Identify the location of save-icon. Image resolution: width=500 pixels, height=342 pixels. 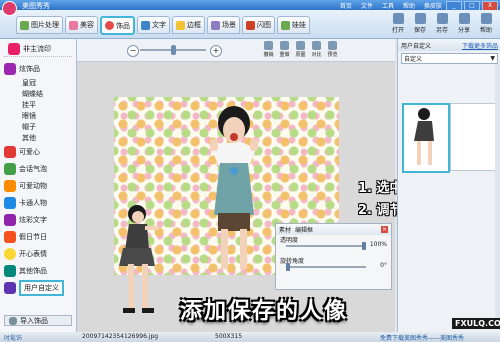
(420, 18).